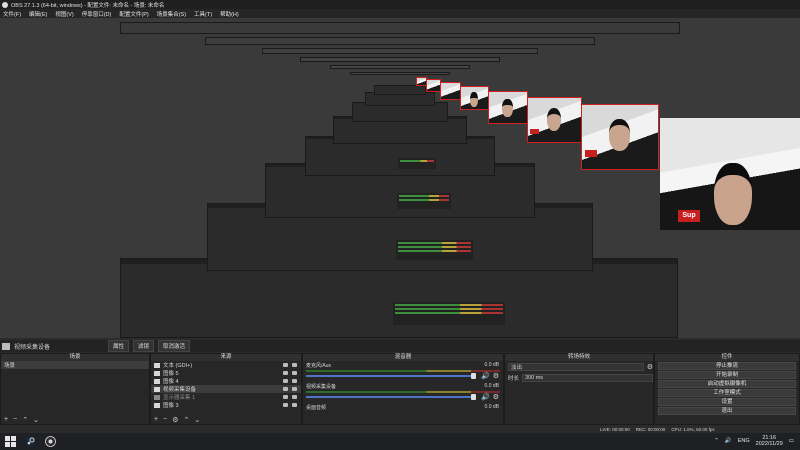 Image resolution: width=800 pixels, height=450 pixels. Describe the element at coordinates (10, 441) in the screenshot. I see `windows-start-icon` at that location.